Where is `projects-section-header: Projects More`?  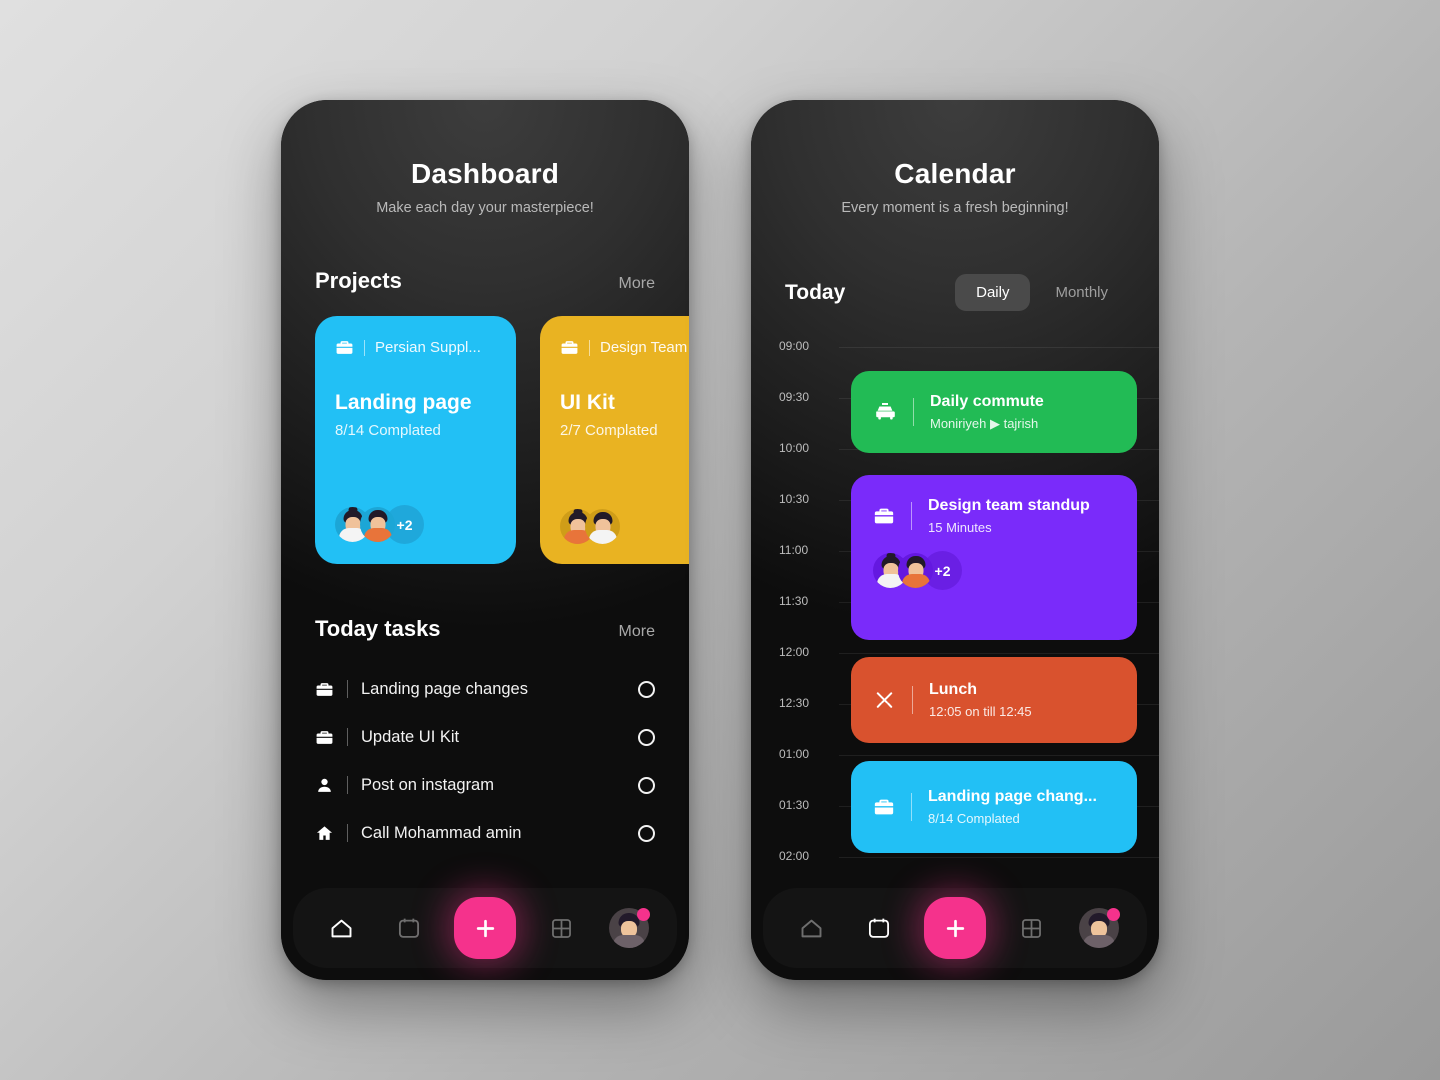 projects-section-header: Projects More is located at coordinates (485, 281).